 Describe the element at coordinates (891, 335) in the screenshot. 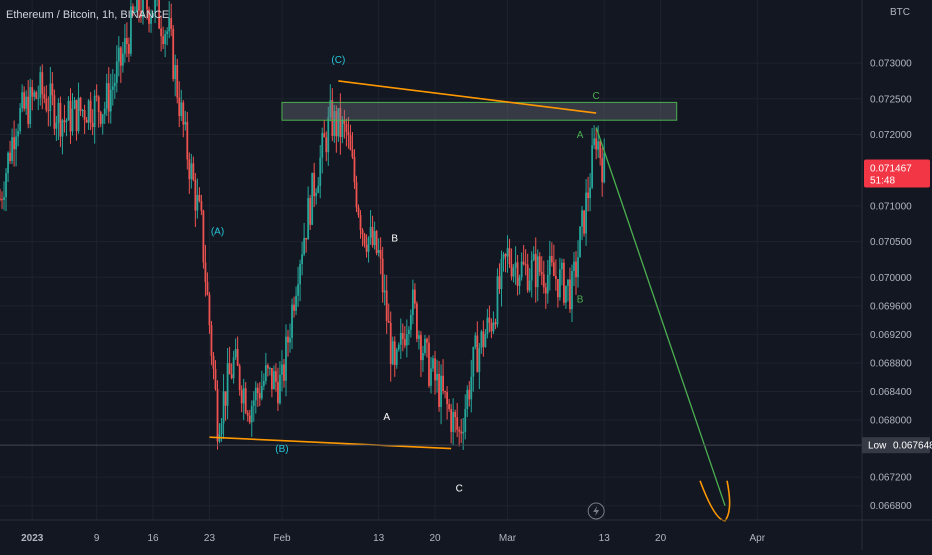

I see `y-tick-label: 0.069200` at that location.